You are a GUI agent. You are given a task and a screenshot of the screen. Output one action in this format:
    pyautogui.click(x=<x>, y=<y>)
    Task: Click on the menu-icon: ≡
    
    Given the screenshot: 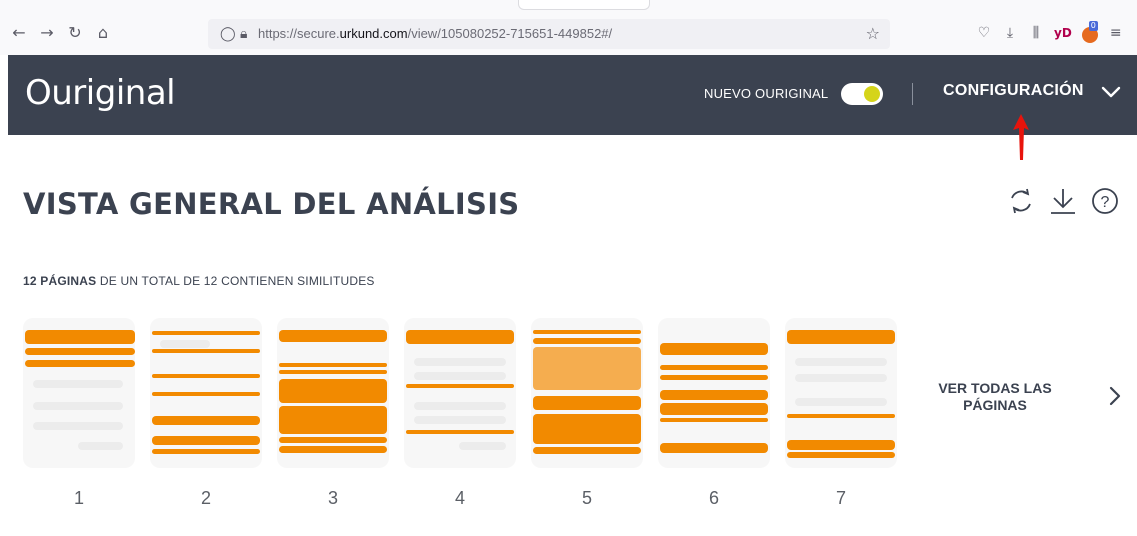 What is the action you would take?
    pyautogui.click(x=1116, y=33)
    